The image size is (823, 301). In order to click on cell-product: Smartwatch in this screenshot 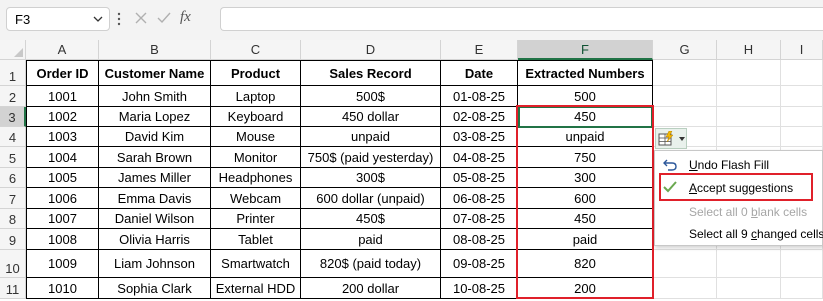, I will do `click(256, 264)`.